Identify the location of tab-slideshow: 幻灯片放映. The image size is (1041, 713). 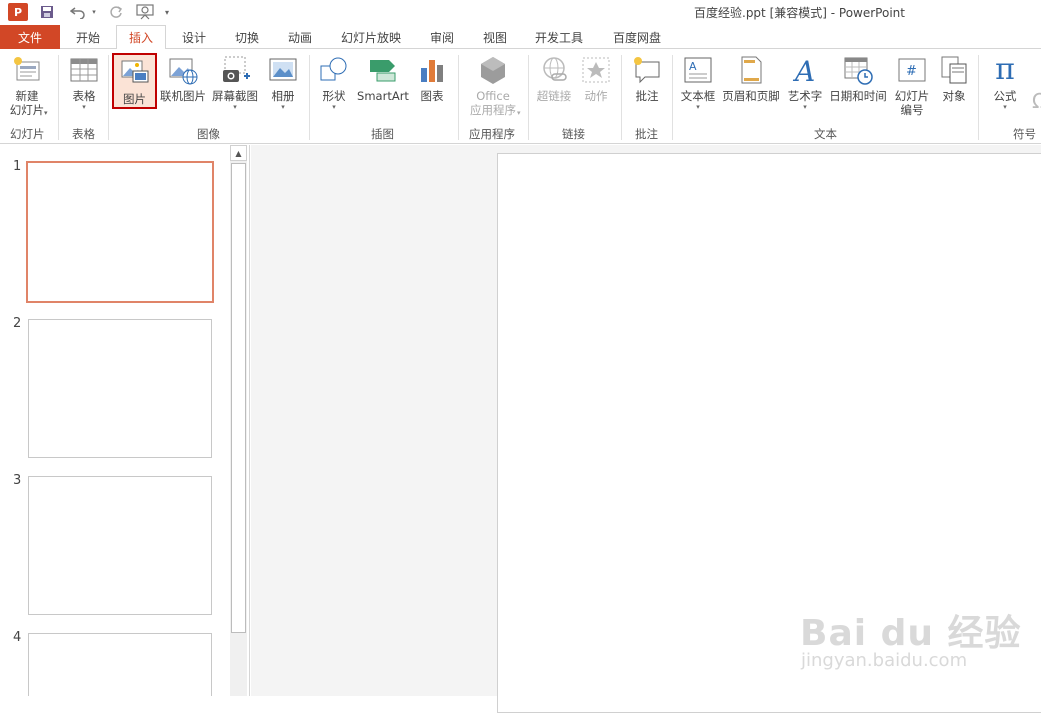
(371, 37).